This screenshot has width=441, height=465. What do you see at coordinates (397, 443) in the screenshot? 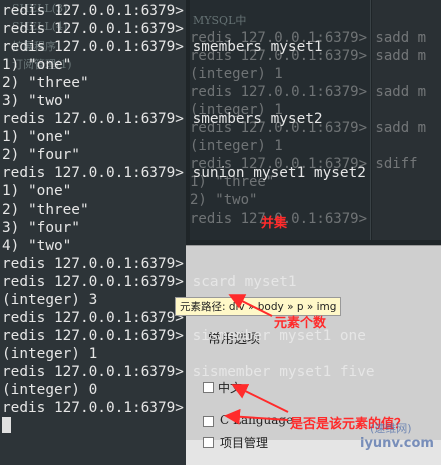
I see `watermark-bottom: iyunv.com` at bounding box center [397, 443].